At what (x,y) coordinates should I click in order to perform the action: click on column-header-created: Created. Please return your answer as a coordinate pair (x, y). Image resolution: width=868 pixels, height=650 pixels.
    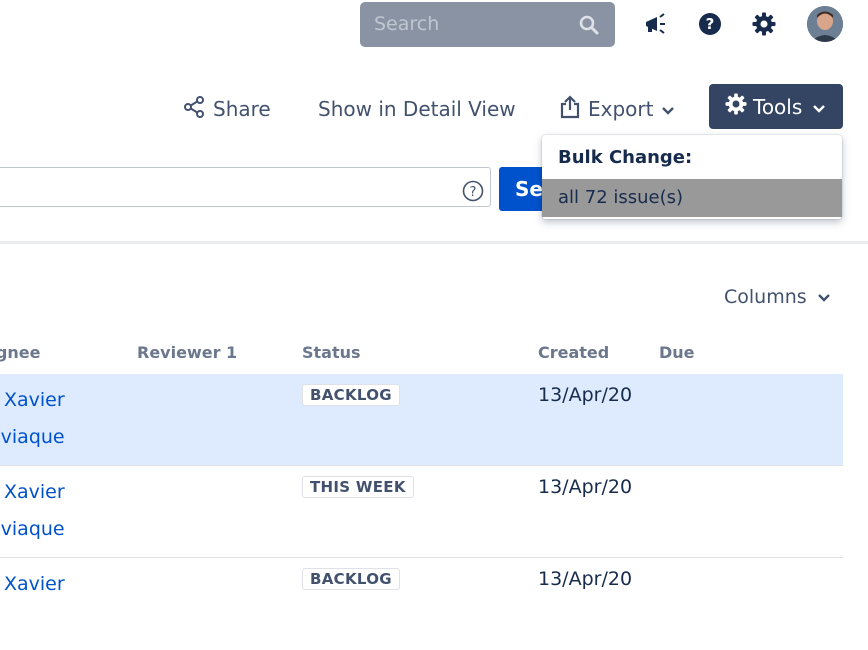
    Looking at the image, I should click on (573, 352).